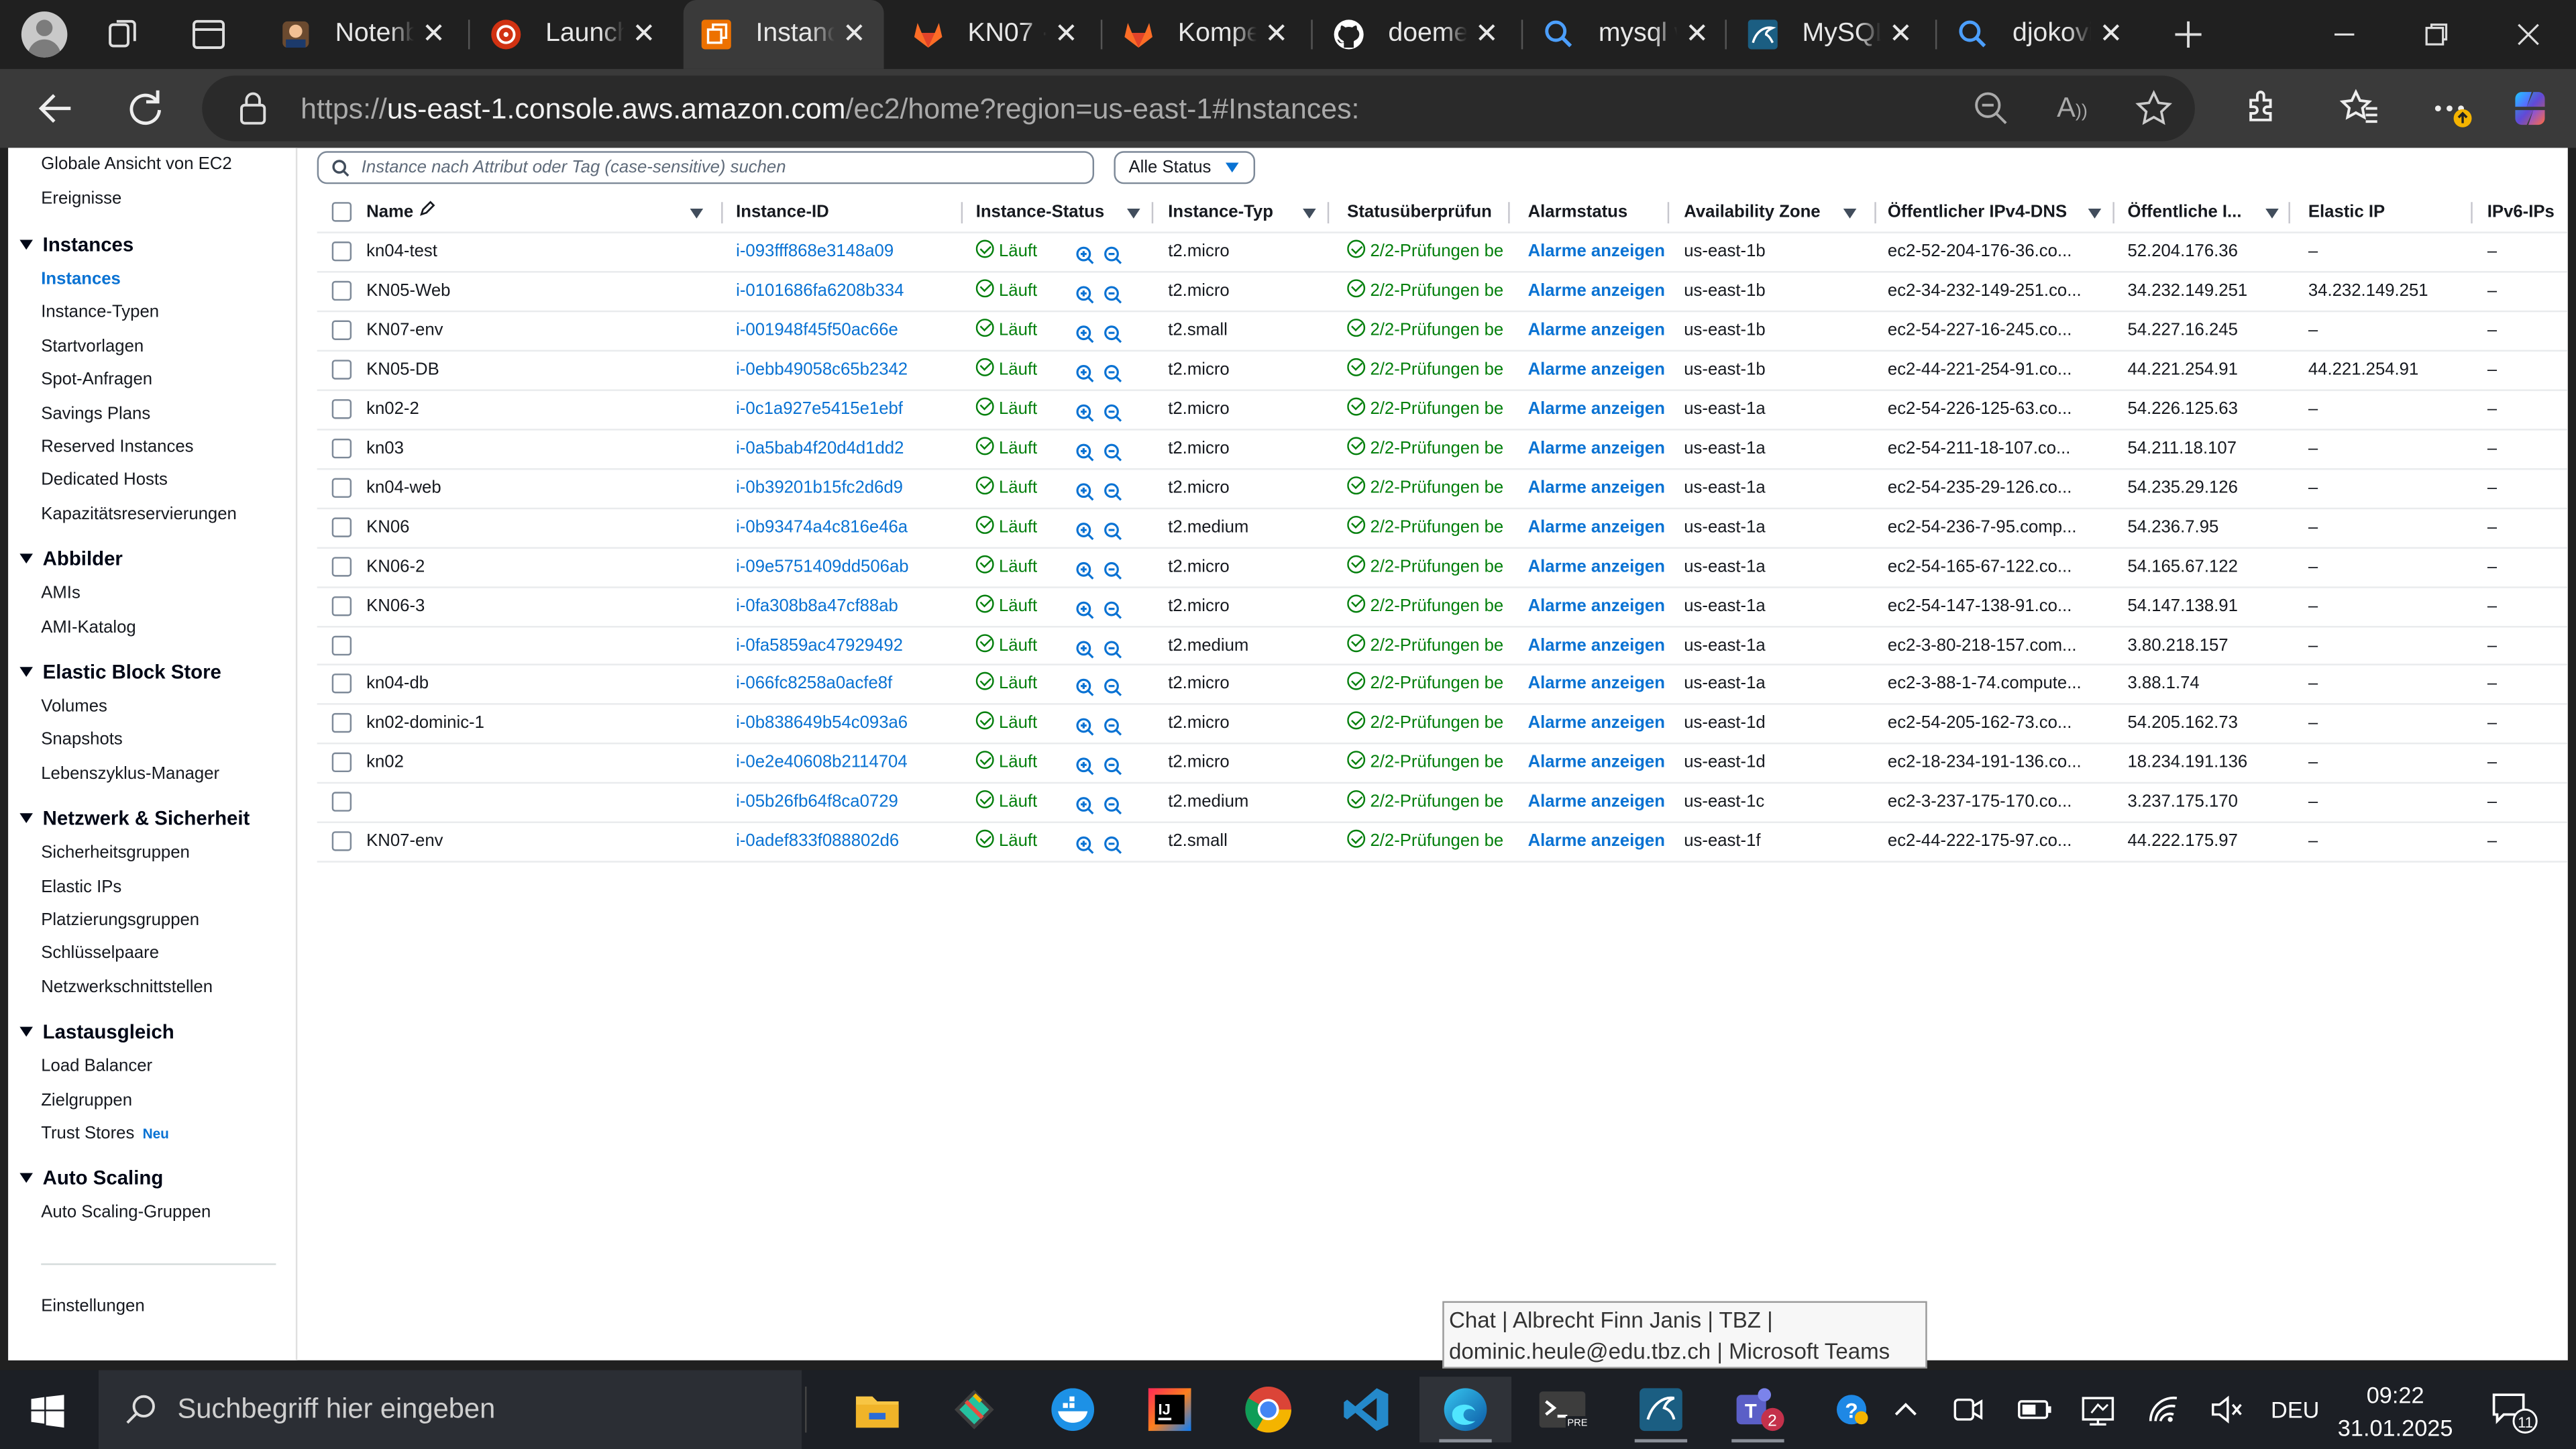 The height and width of the screenshot is (1449, 2576). What do you see at coordinates (2513, 1415) in the screenshot?
I see `notifications-icon: 11` at bounding box center [2513, 1415].